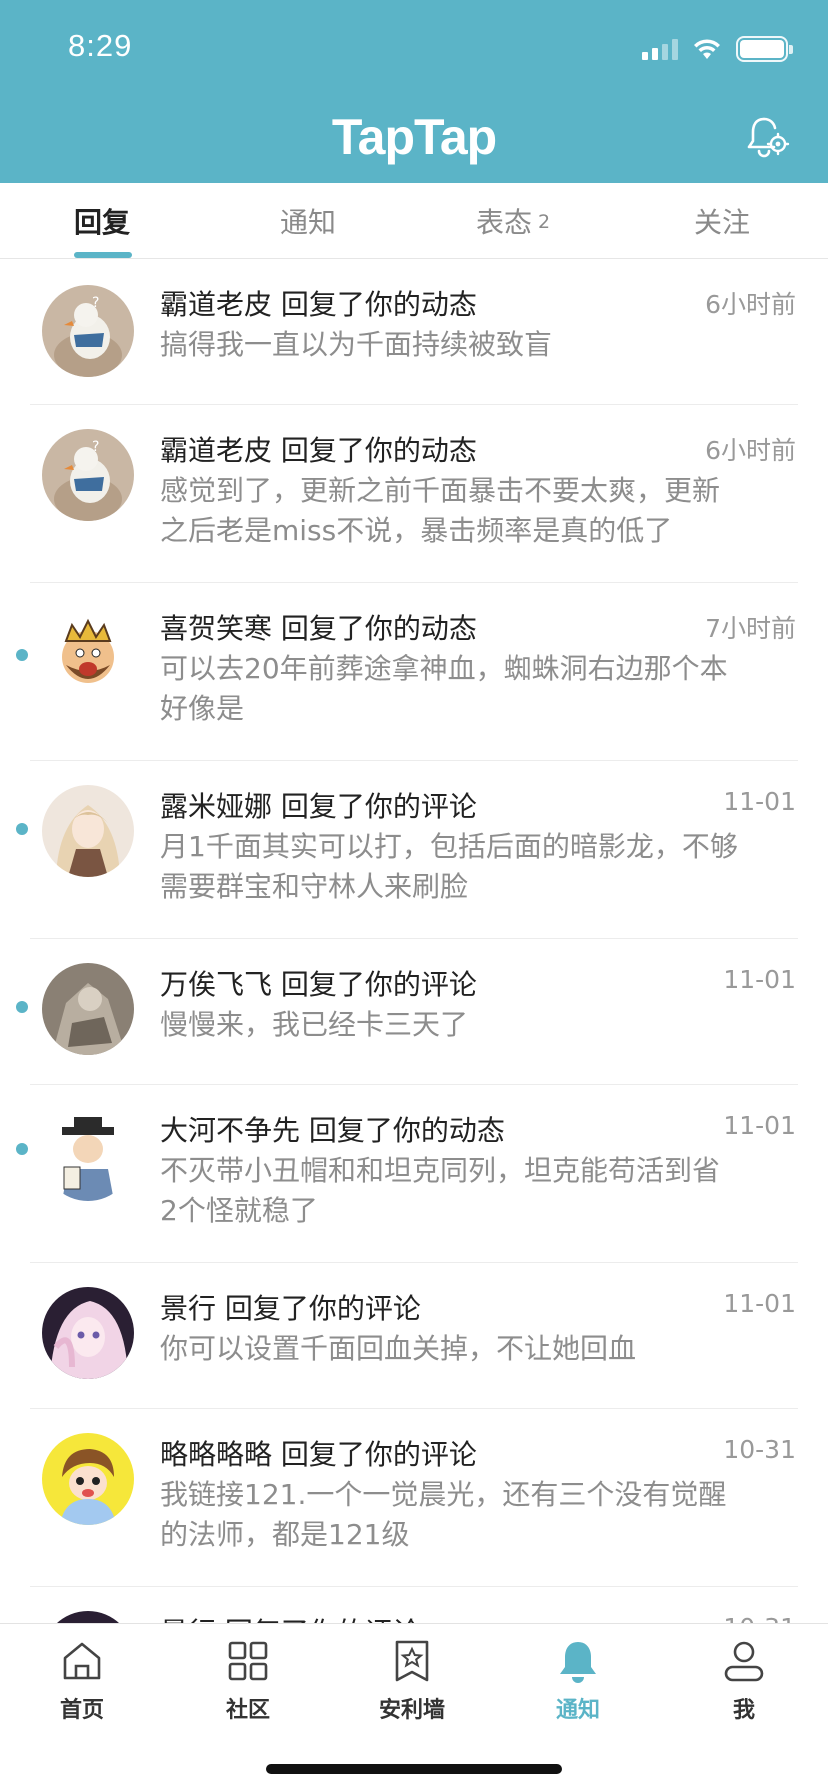  What do you see at coordinates (239, 1210) in the screenshot?
I see `body-line: 2个怪就稳了` at bounding box center [239, 1210].